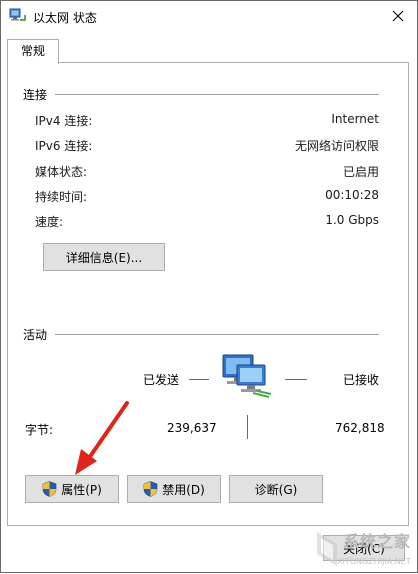 This screenshot has width=418, height=574. What do you see at coordinates (209, 47) in the screenshot?
I see `tab-strip: 常规` at bounding box center [209, 47].